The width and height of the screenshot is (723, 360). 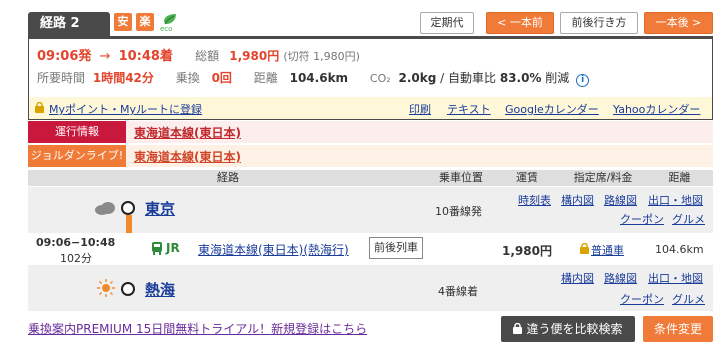 I want to click on co2-note: / 自動車比, so click(x=468, y=78).